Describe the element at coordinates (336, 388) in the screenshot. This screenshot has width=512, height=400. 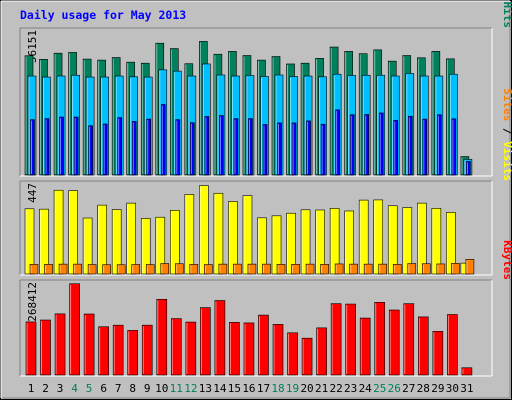
I see `x-tick-label: 22` at that location.